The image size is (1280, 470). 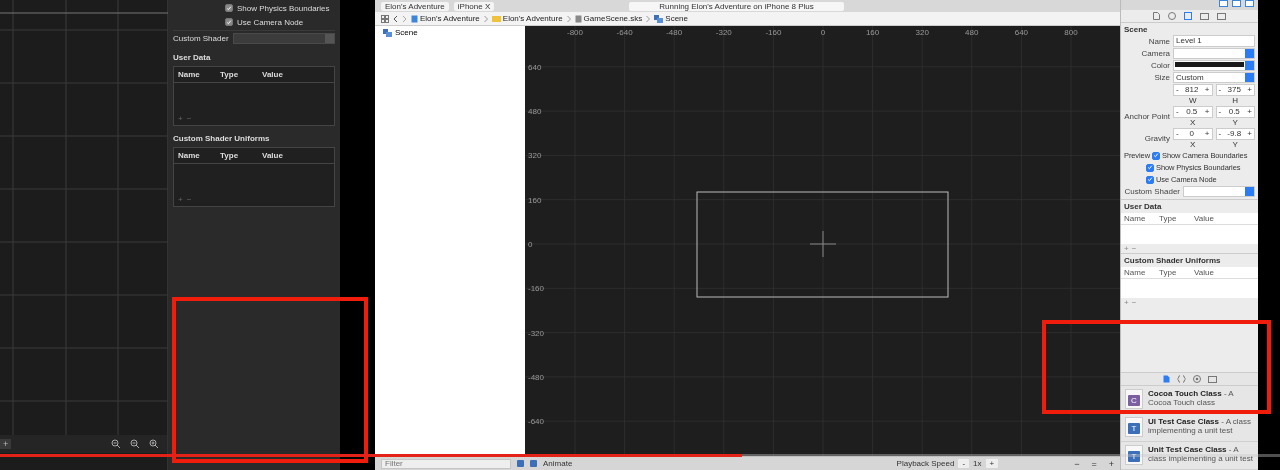 I want to click on number-stepper: - 812 +, so click(x=1193, y=90).